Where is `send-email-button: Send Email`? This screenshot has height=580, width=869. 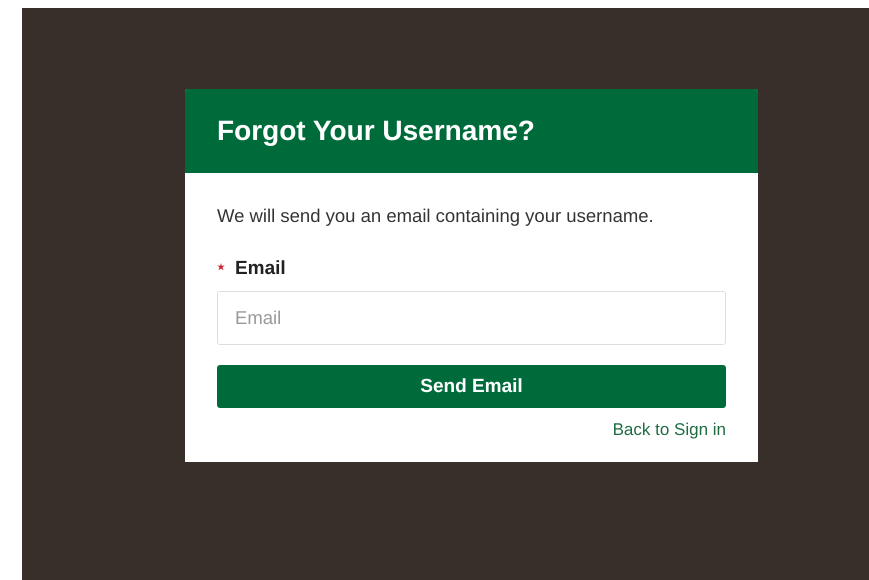 send-email-button: Send Email is located at coordinates (471, 386).